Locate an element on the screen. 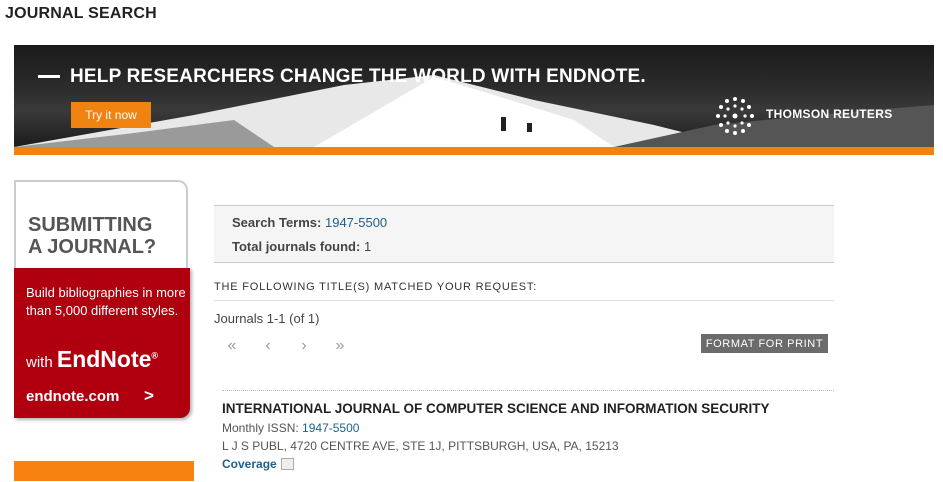 The image size is (943, 482). ad-with-word: with is located at coordinates (39, 362).